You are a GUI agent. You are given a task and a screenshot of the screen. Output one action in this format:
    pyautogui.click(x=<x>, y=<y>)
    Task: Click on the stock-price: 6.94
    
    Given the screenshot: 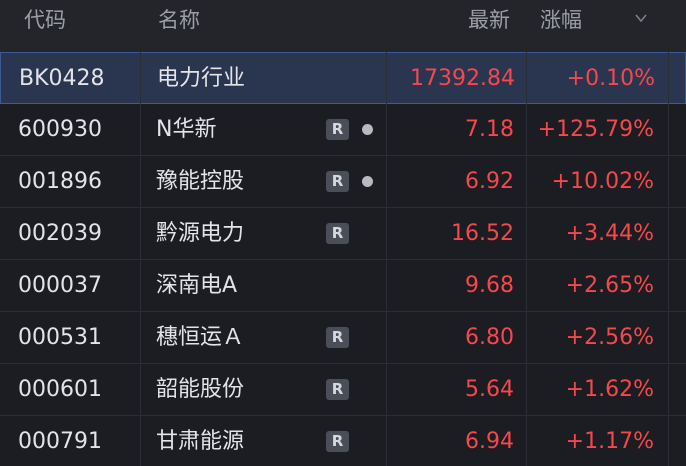 What is the action you would take?
    pyautogui.click(x=489, y=441)
    